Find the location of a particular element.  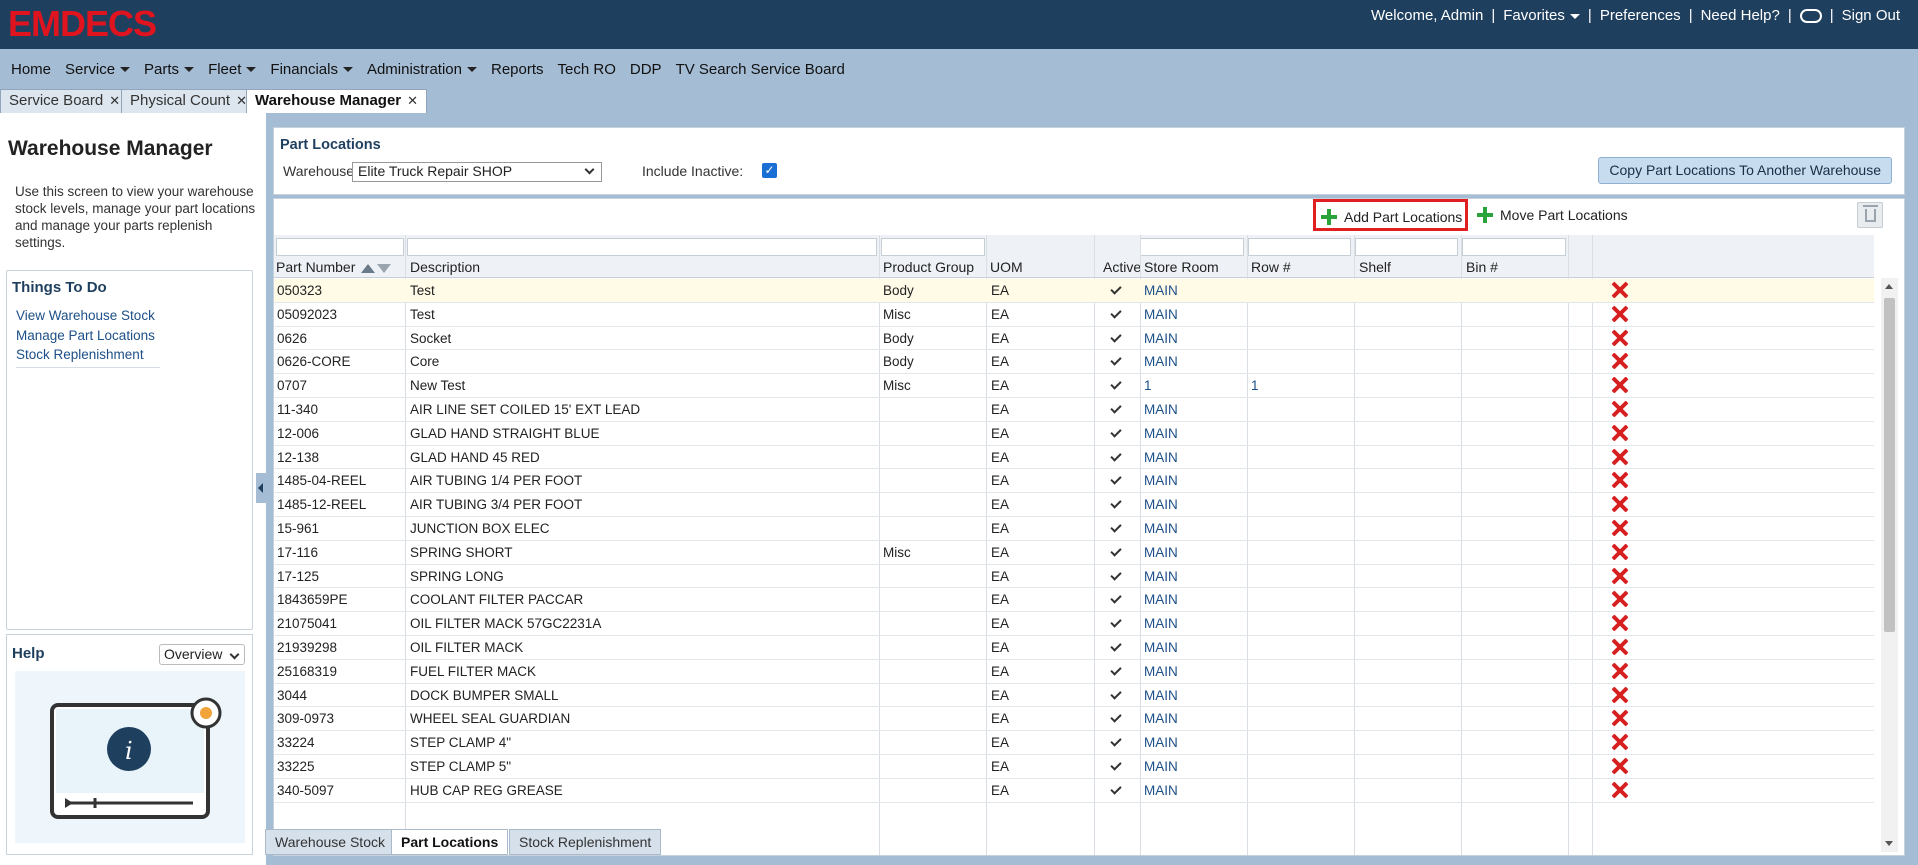

menu-tech-ro: Tech RO is located at coordinates (587, 69).